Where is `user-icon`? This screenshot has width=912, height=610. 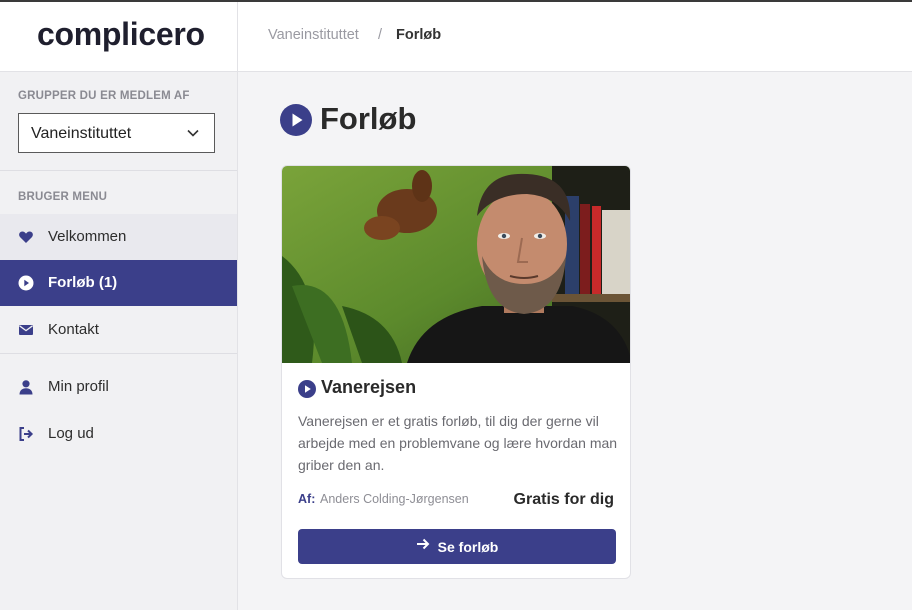 user-icon is located at coordinates (26, 387).